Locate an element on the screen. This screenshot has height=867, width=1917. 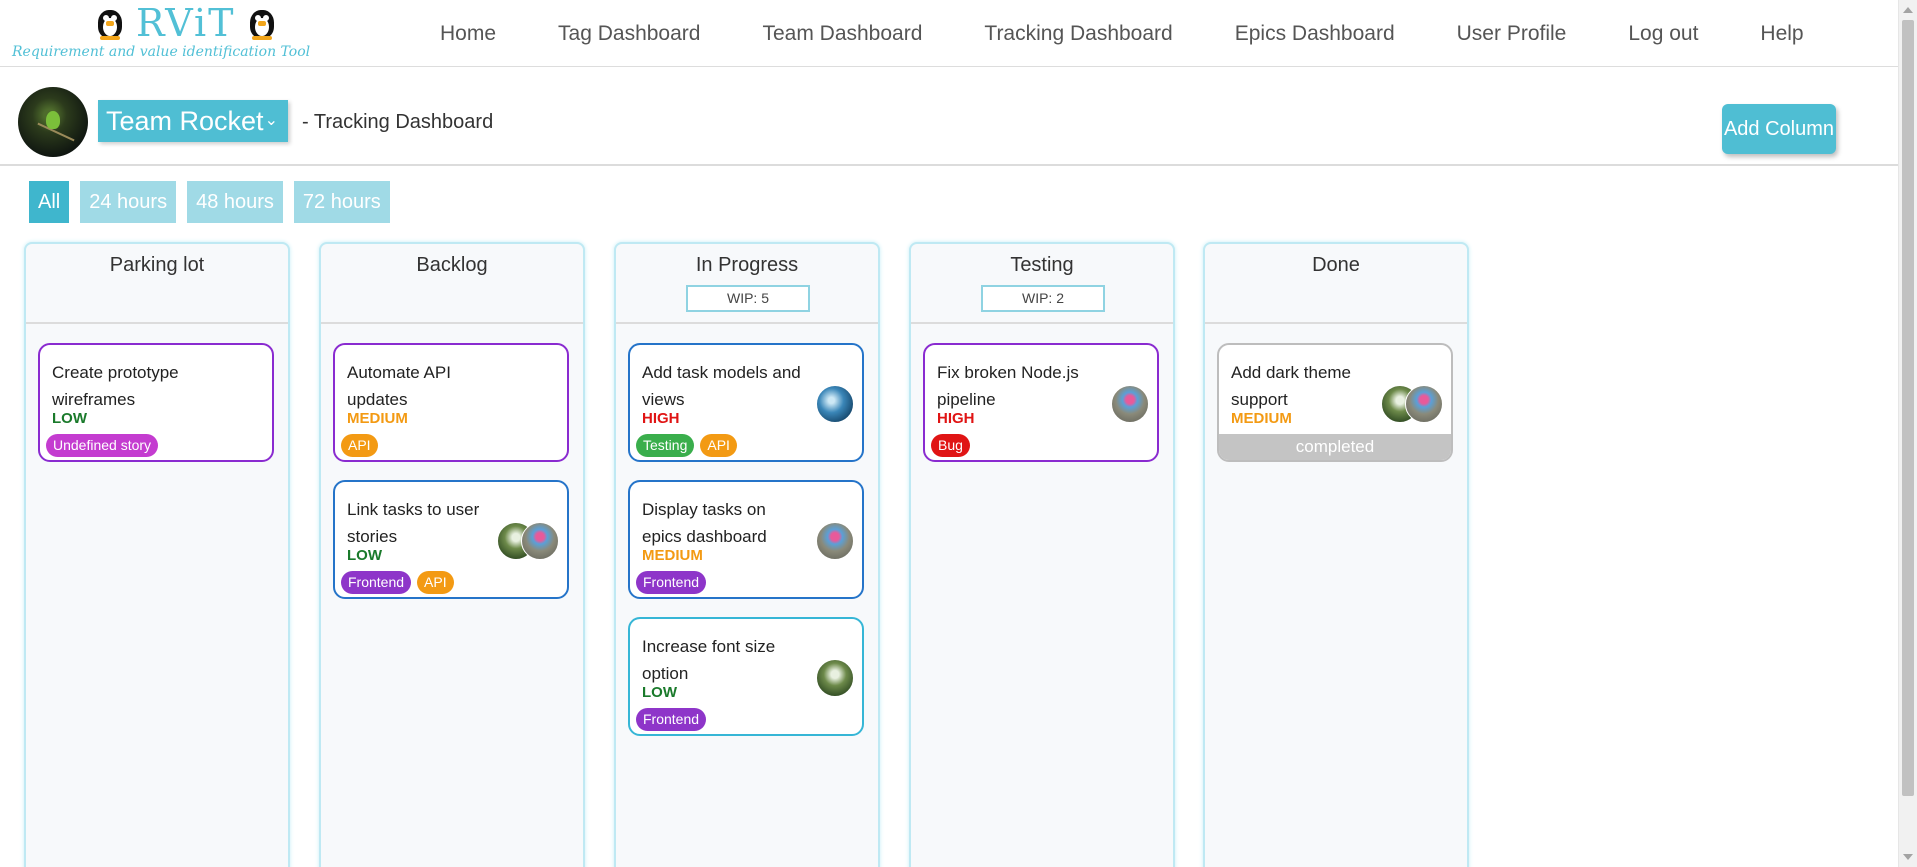
nav-tracking-dashboard: Tracking Dashboard is located at coordinates (1078, 34).